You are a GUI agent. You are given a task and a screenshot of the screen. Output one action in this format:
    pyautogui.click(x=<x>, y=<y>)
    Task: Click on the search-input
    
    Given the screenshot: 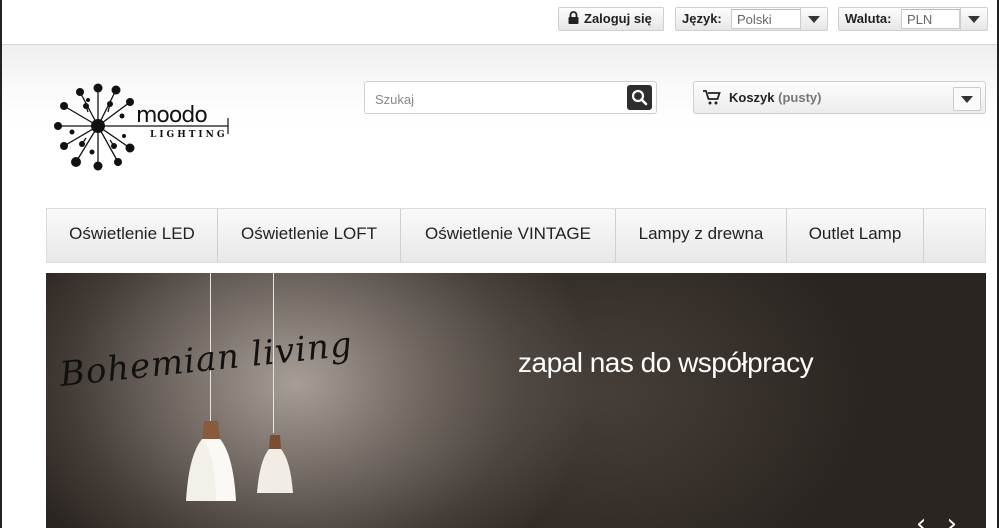 What is the action you would take?
    pyautogui.click(x=495, y=99)
    